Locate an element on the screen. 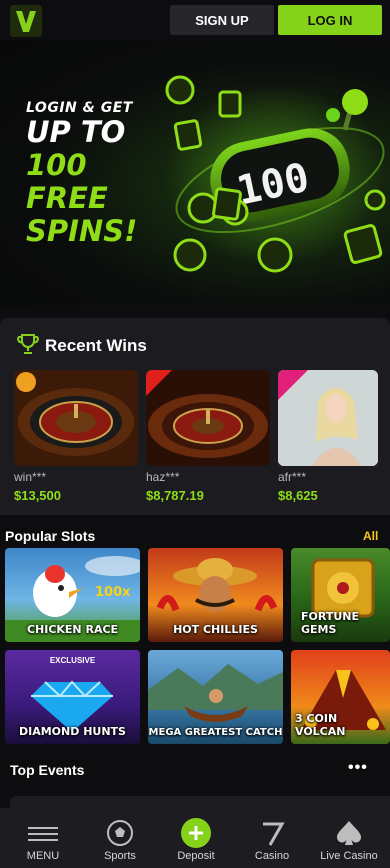  slot-tile: 3 COIN VOLCAN is located at coordinates (340, 697).